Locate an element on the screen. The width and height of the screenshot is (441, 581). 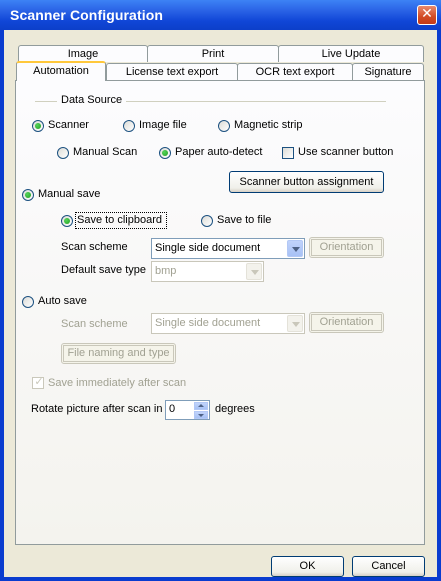
auto-orientation-button: Orientation is located at coordinates (346, 322).